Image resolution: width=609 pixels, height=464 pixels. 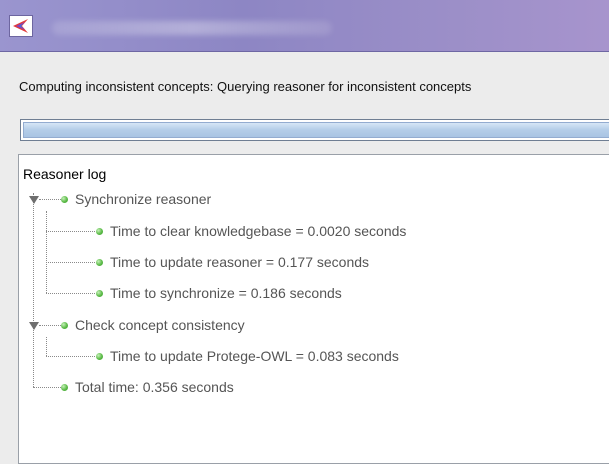 I want to click on tree-node-child: Time to synchronize = 0.186 seconds, so click(x=219, y=293).